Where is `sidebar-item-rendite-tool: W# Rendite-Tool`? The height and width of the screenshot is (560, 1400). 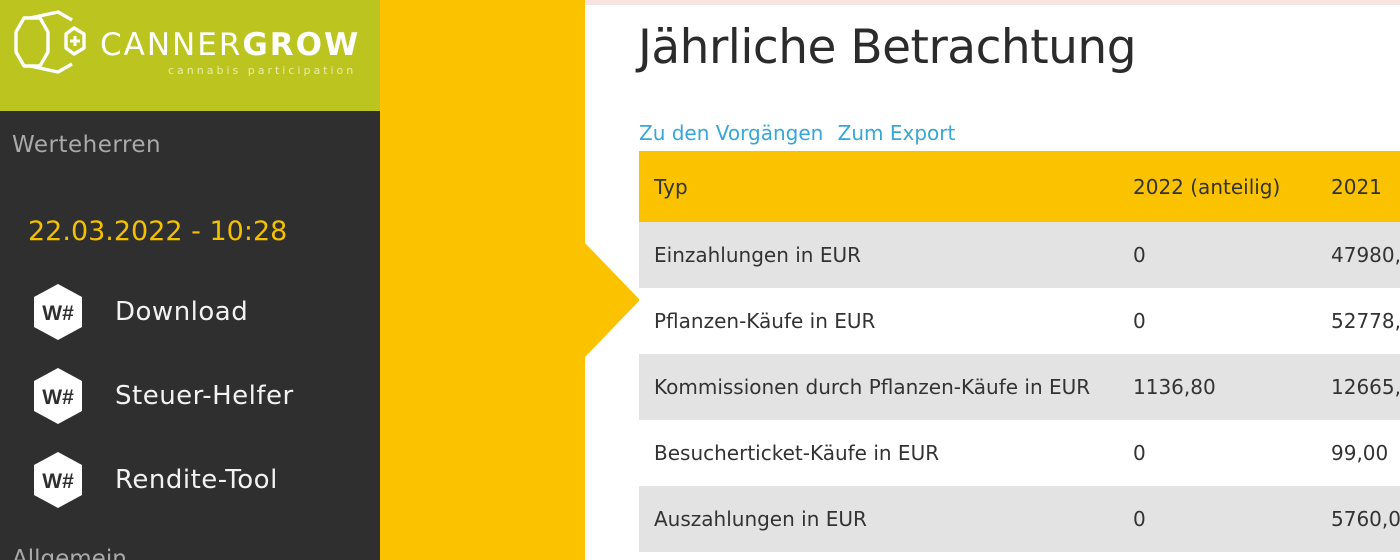
sidebar-item-rendite-tool: W# Rendite-Tool is located at coordinates (198, 480).